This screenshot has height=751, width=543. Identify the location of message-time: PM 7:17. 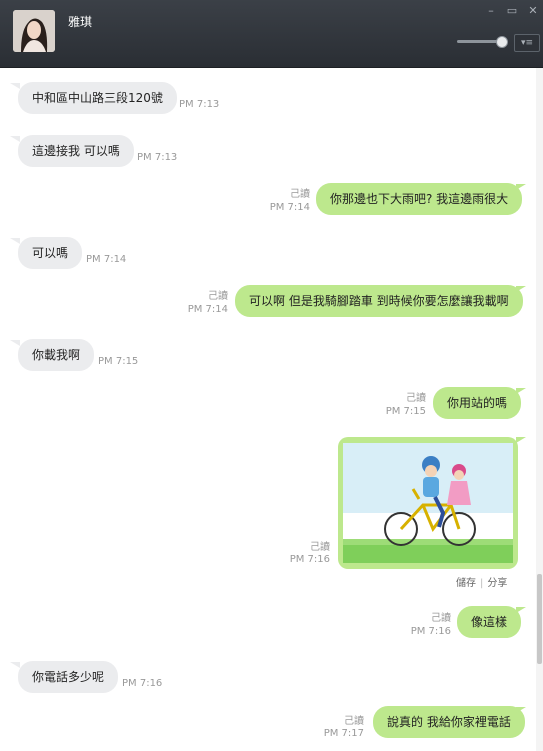
(343, 733).